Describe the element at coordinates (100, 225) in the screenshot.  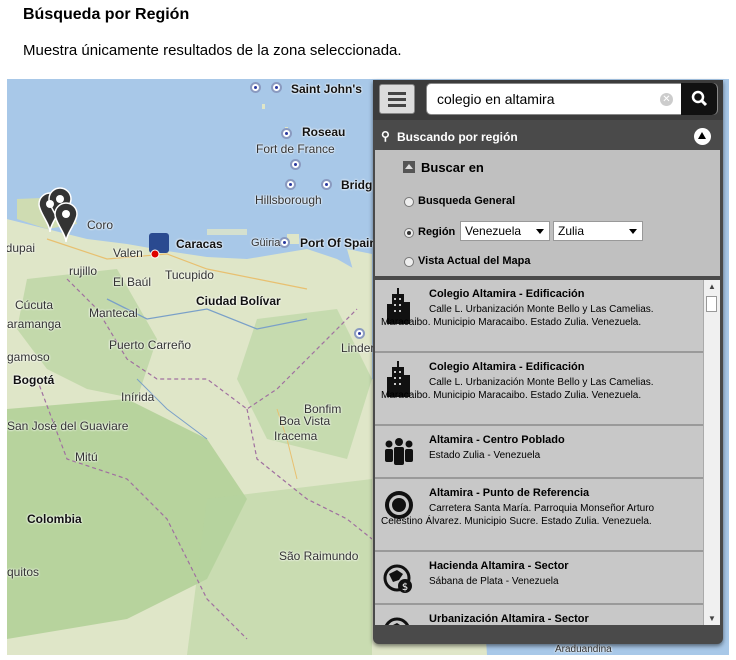
I see `map-label: Coro` at that location.